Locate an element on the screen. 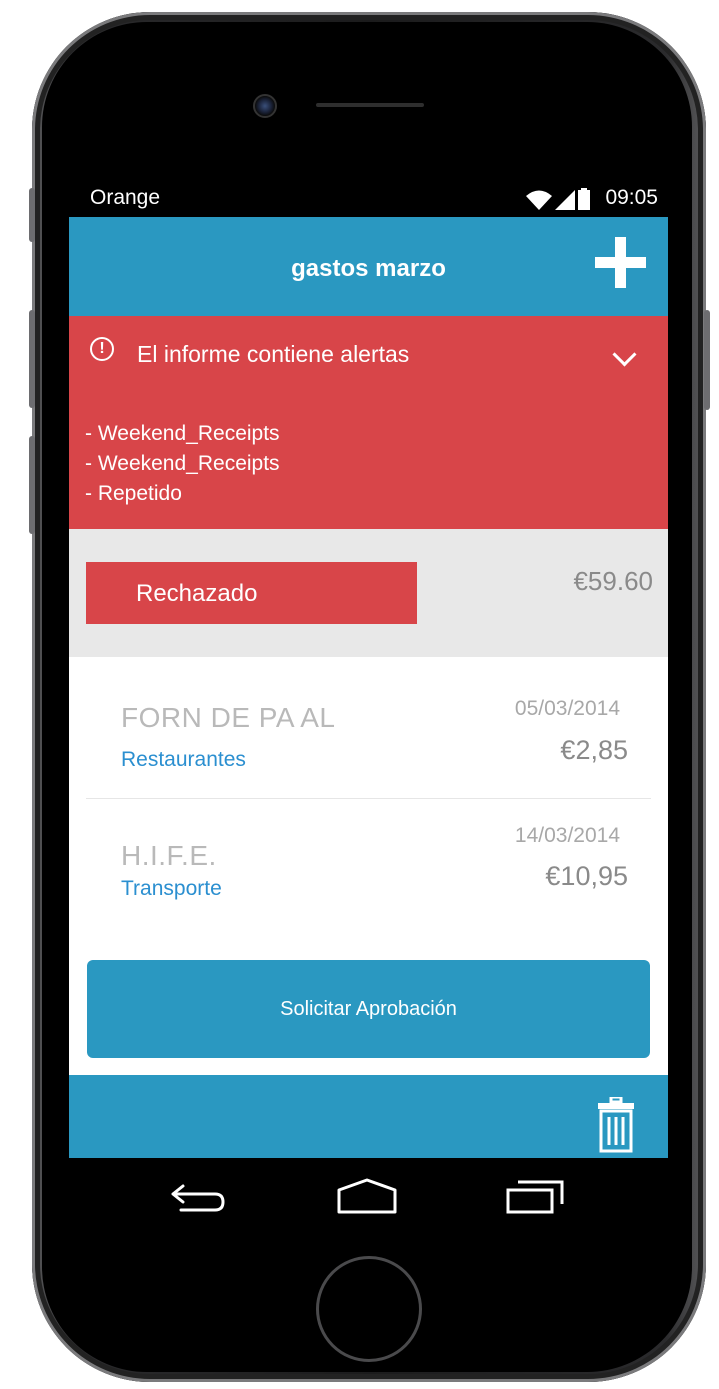 Image resolution: width=719 pixels, height=1389 pixels. category-link: Transporte is located at coordinates (171, 889).